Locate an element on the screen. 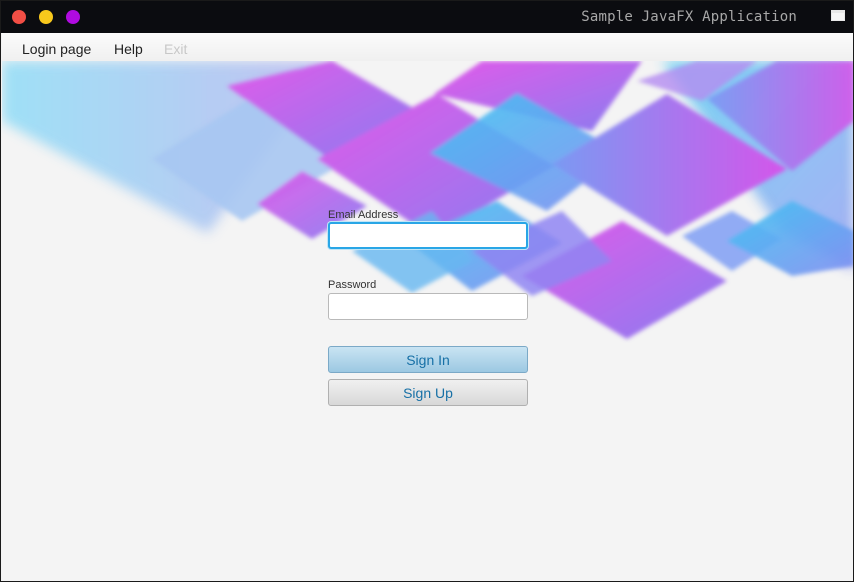  menu-exit: Exit is located at coordinates (176, 49).